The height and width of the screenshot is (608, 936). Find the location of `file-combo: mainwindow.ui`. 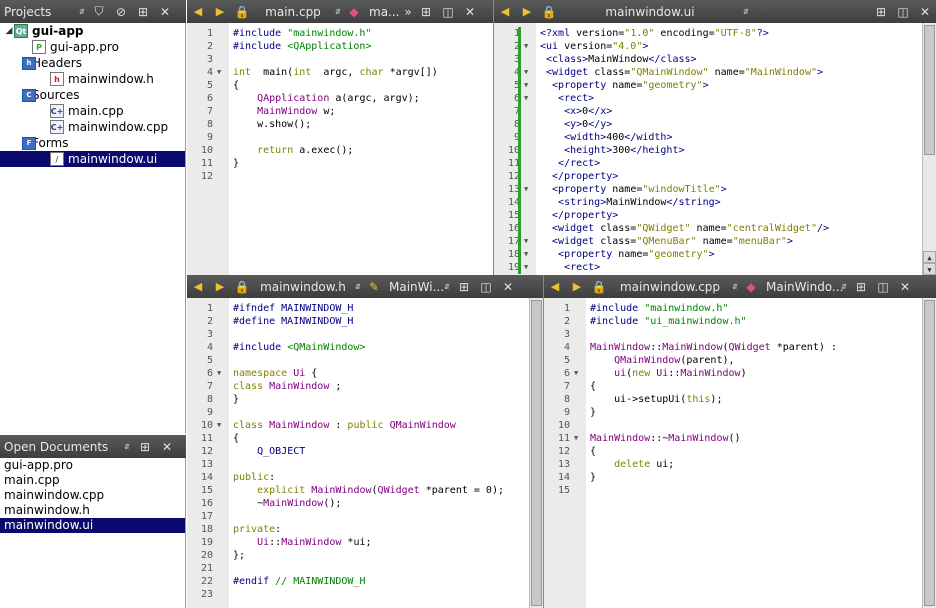

file-combo: mainwindow.ui is located at coordinates (650, 12).